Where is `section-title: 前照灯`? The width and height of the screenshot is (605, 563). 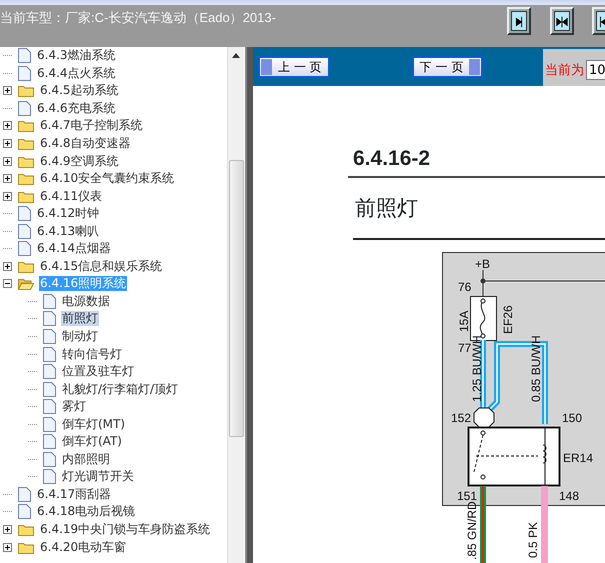 section-title: 前照灯 is located at coordinates (386, 208).